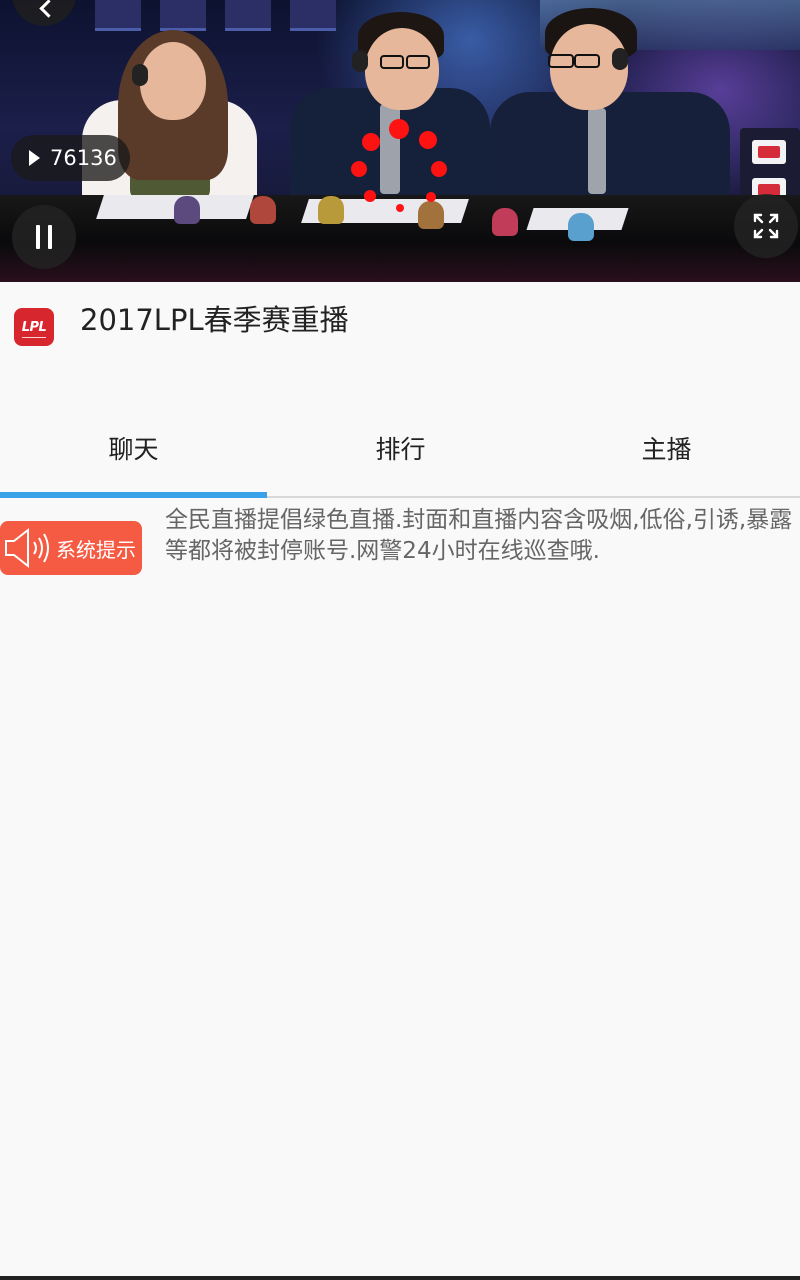 The width and height of the screenshot is (800, 1280). I want to click on view-count: 76136, so click(83, 158).